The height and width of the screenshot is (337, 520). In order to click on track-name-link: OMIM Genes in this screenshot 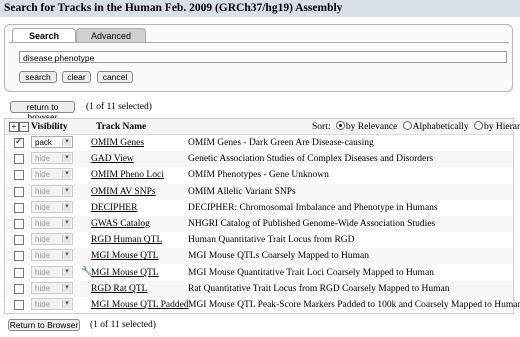, I will do `click(117, 143)`.